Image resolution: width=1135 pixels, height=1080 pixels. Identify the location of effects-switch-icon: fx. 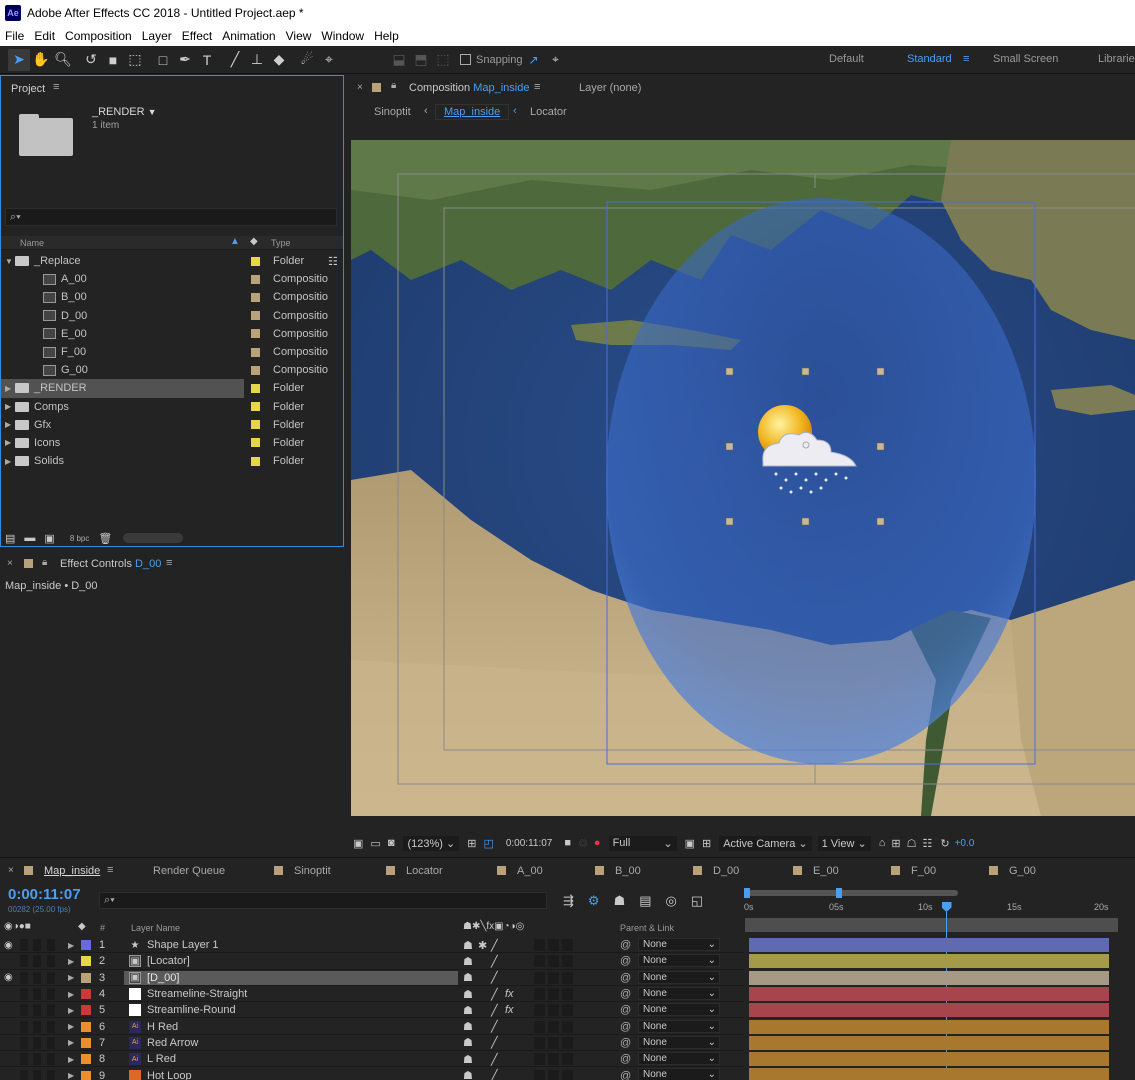
(509, 1010).